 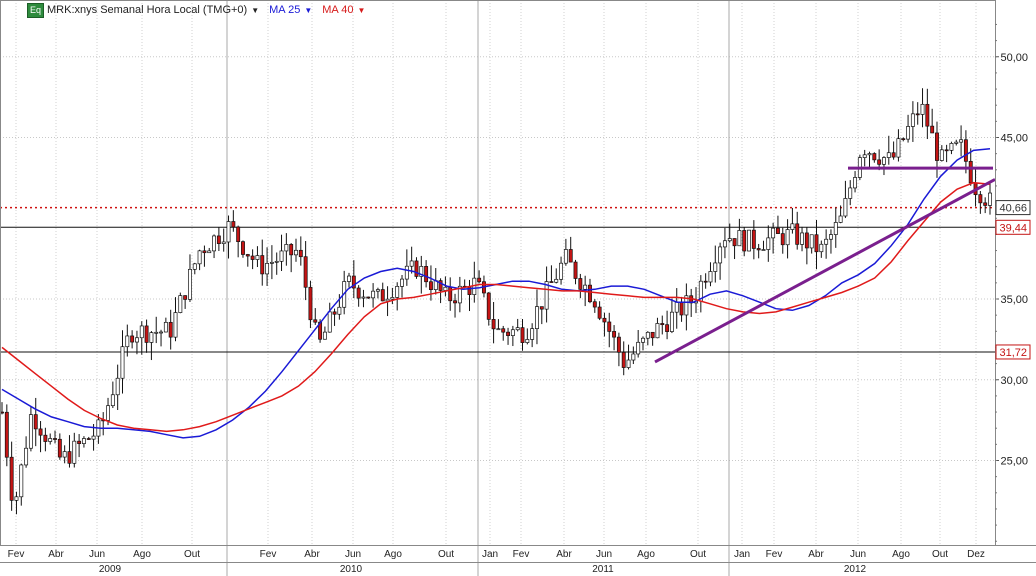 What do you see at coordinates (1014, 300) in the screenshot?
I see `y-tick-label: 35,00` at bounding box center [1014, 300].